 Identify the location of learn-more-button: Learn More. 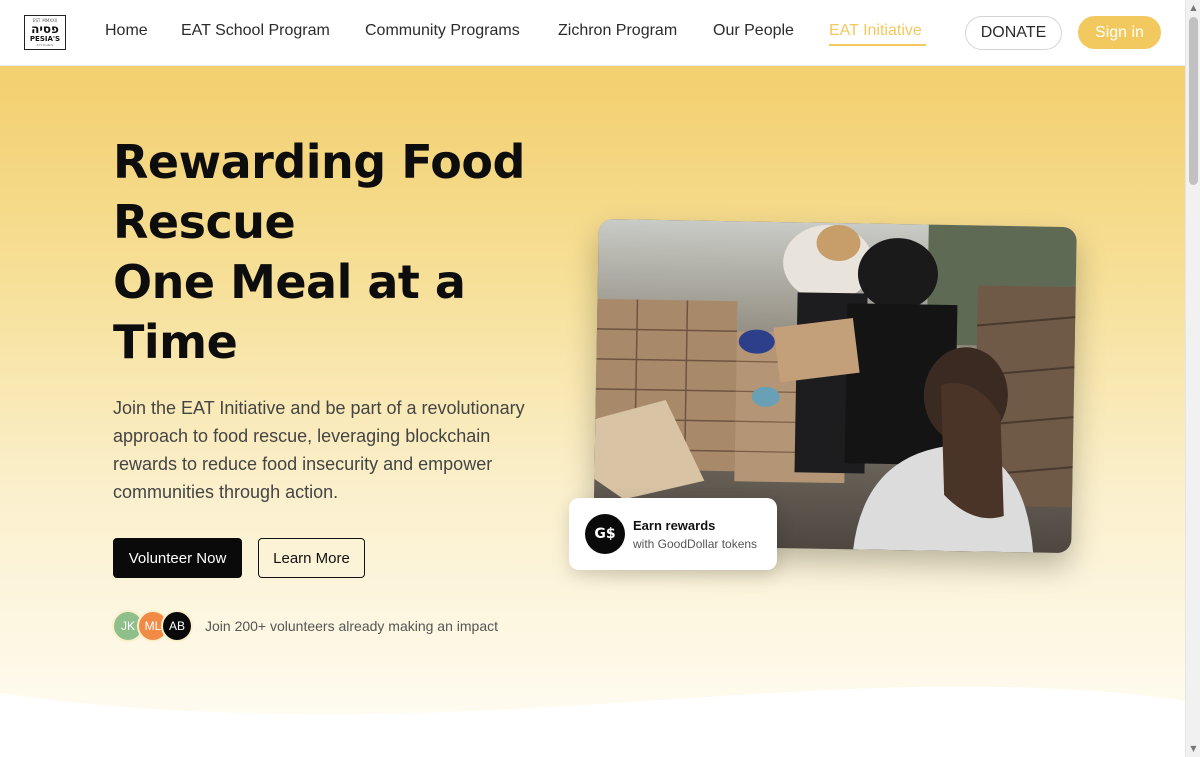
(311, 558).